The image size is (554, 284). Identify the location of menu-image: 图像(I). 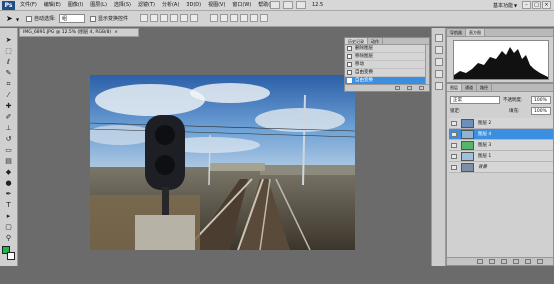
(75, 5).